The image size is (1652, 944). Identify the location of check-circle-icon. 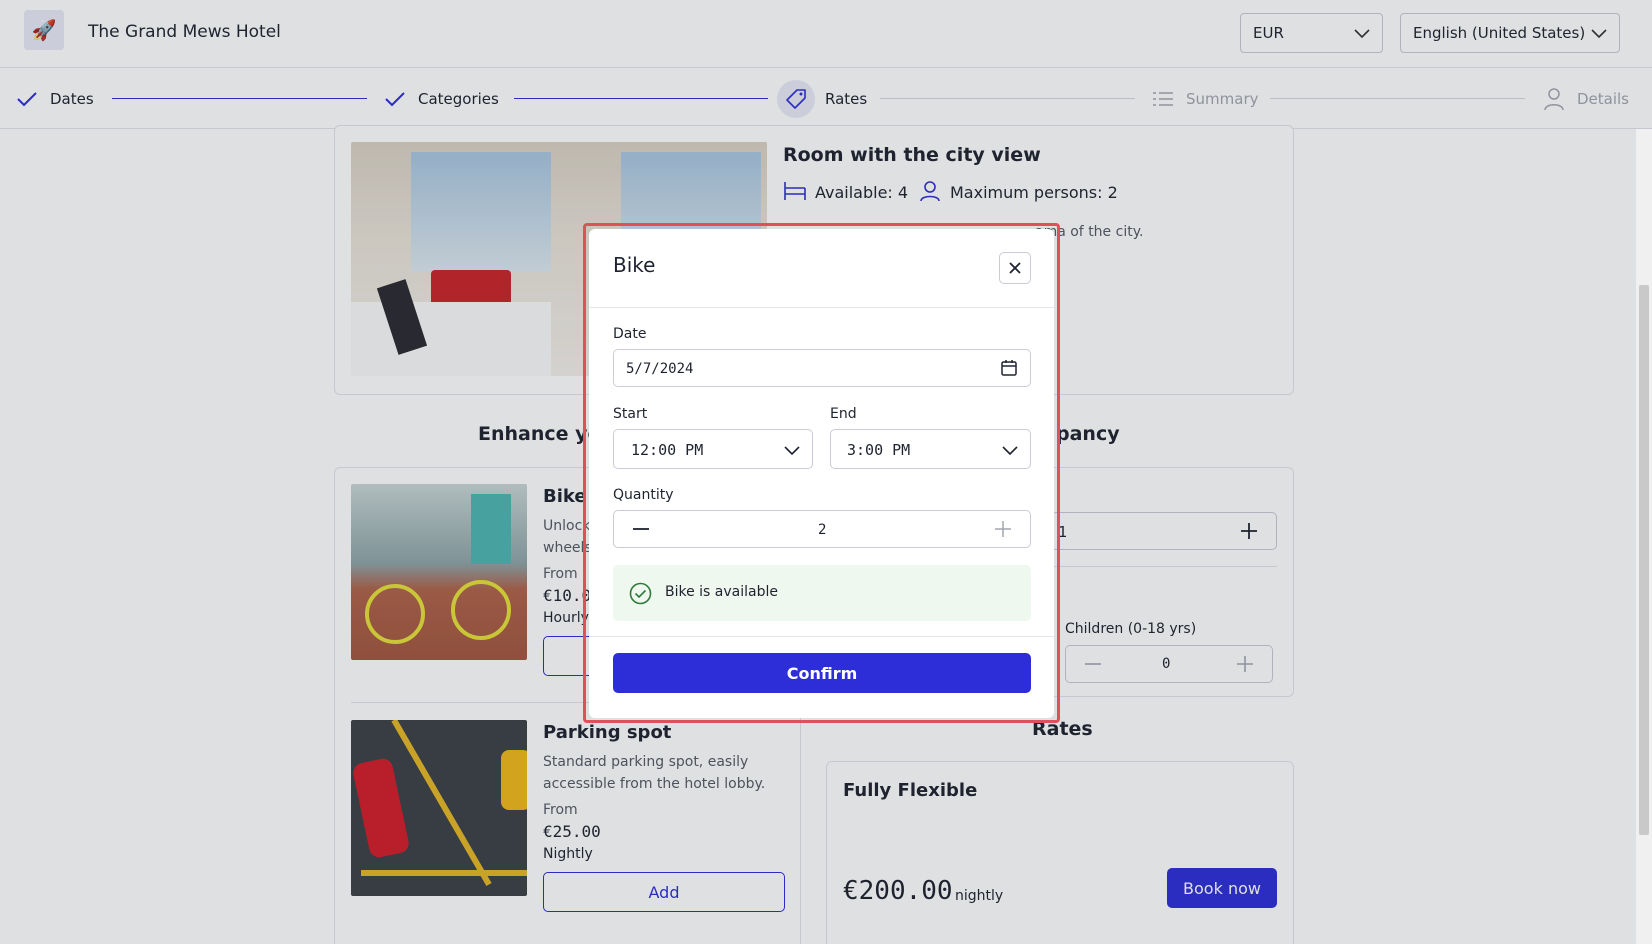
(640, 595).